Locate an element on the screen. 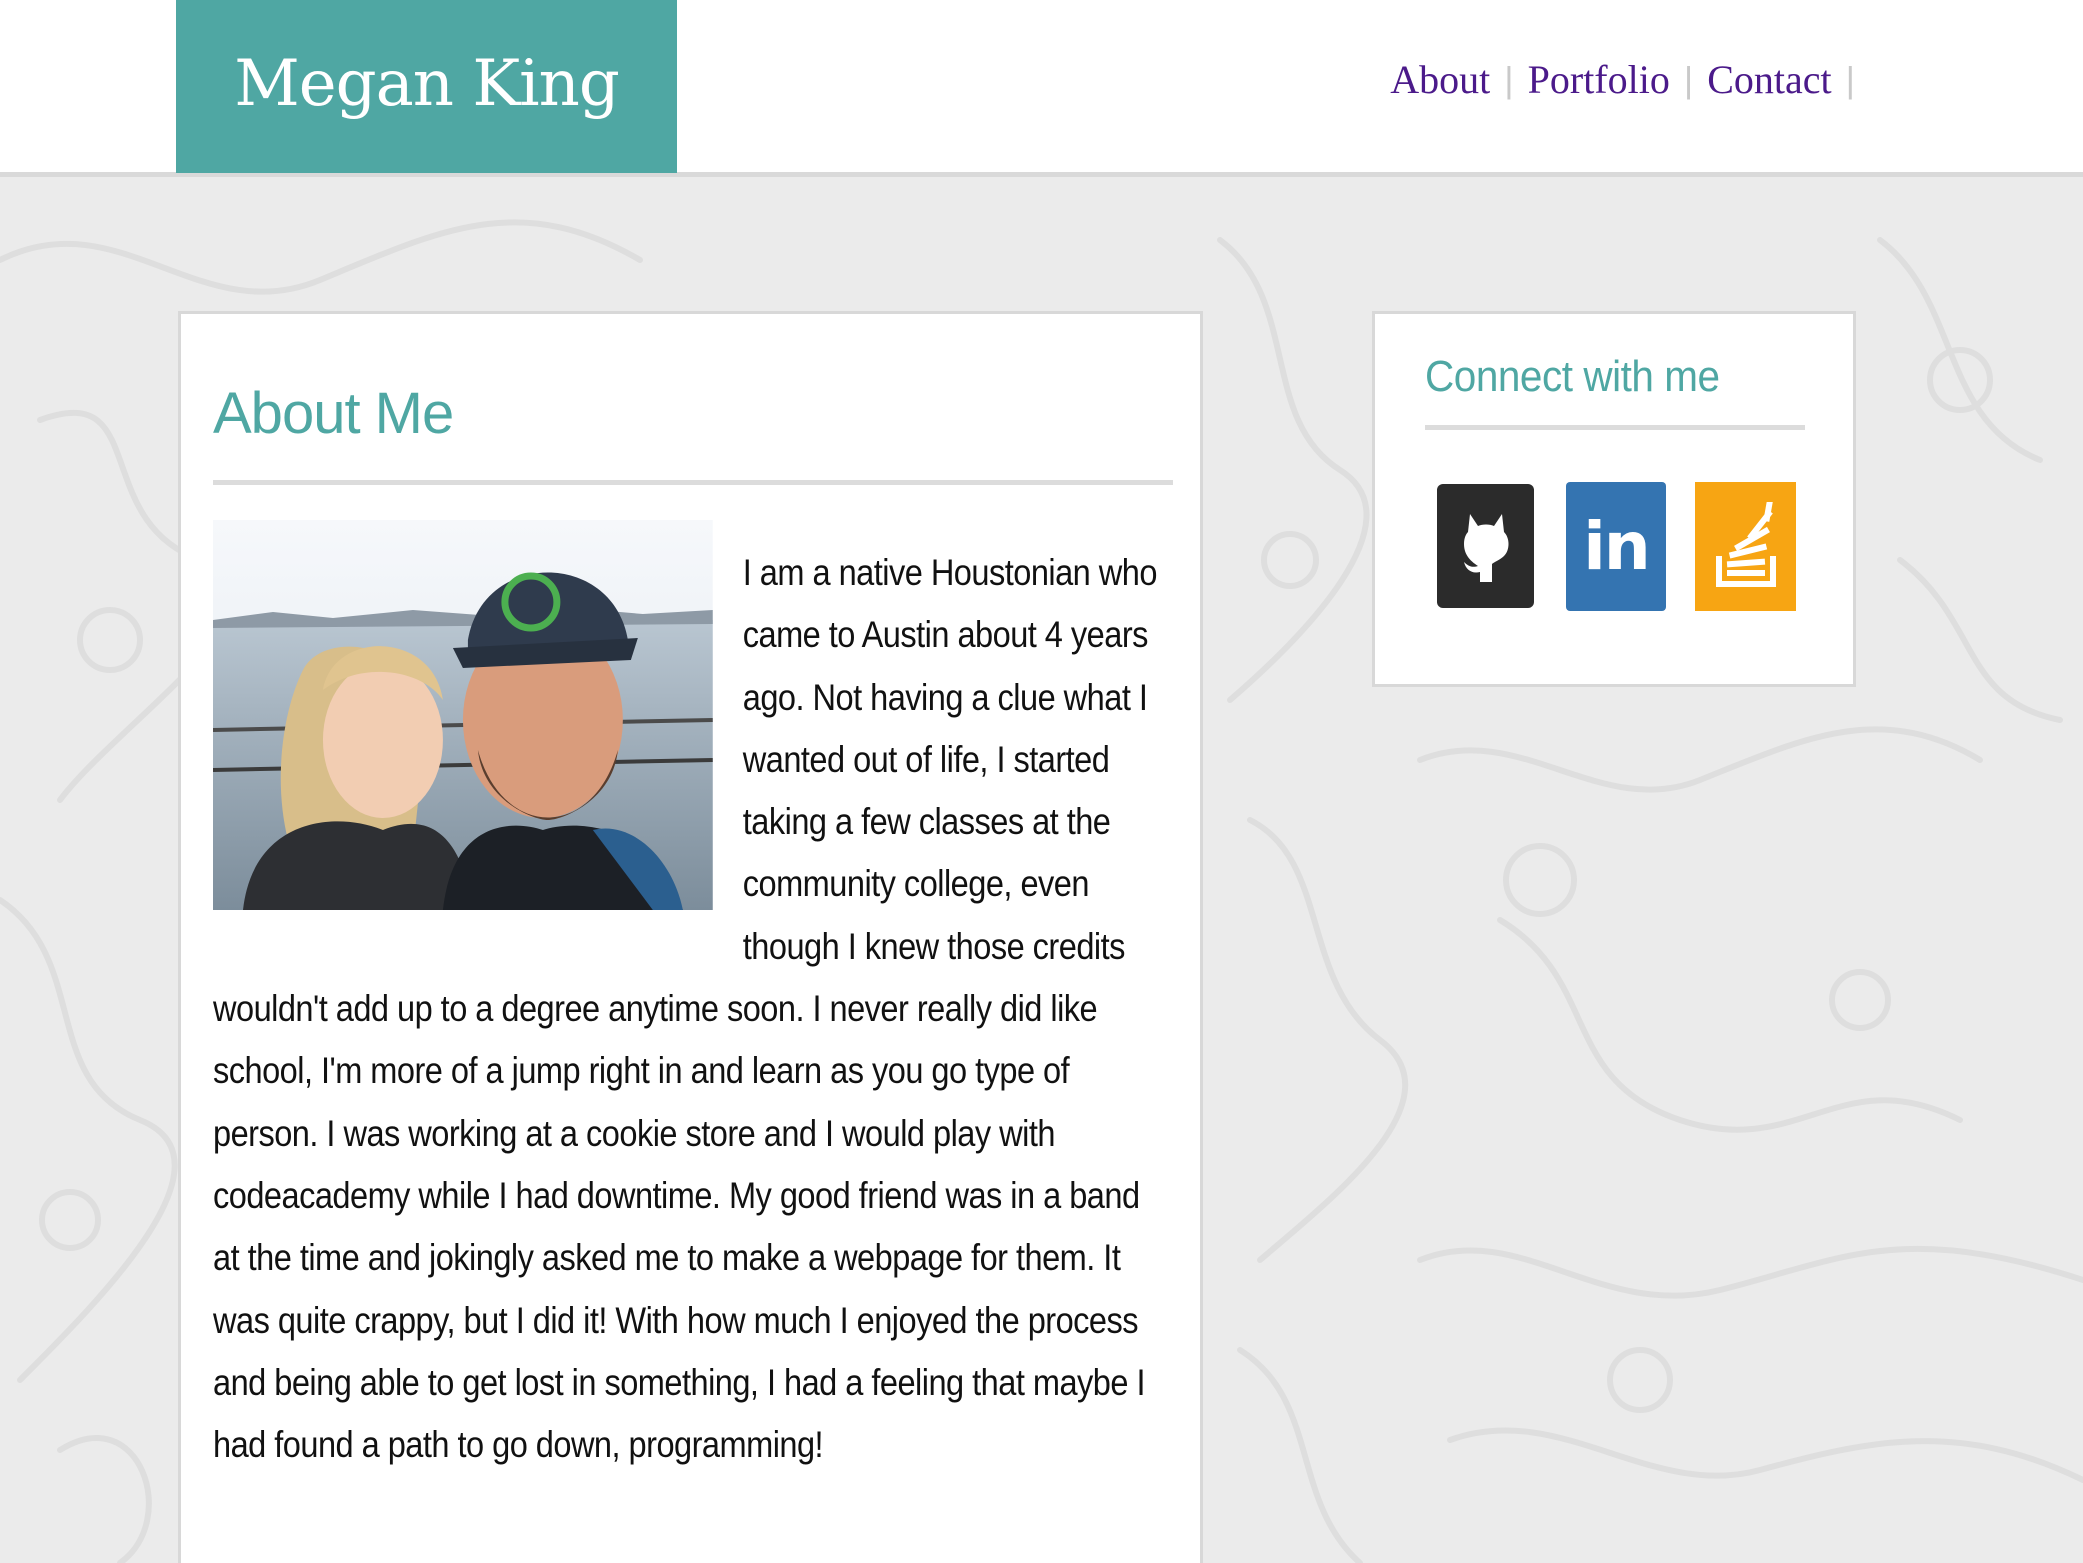 The height and width of the screenshot is (1563, 2083). linkedin-link: in is located at coordinates (1616, 546).